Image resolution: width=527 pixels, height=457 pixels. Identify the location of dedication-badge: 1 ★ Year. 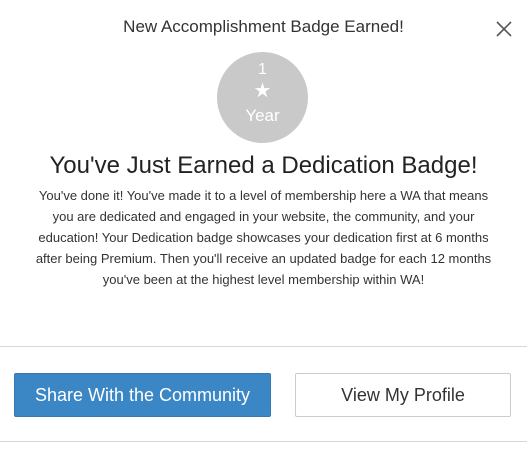
(262, 97).